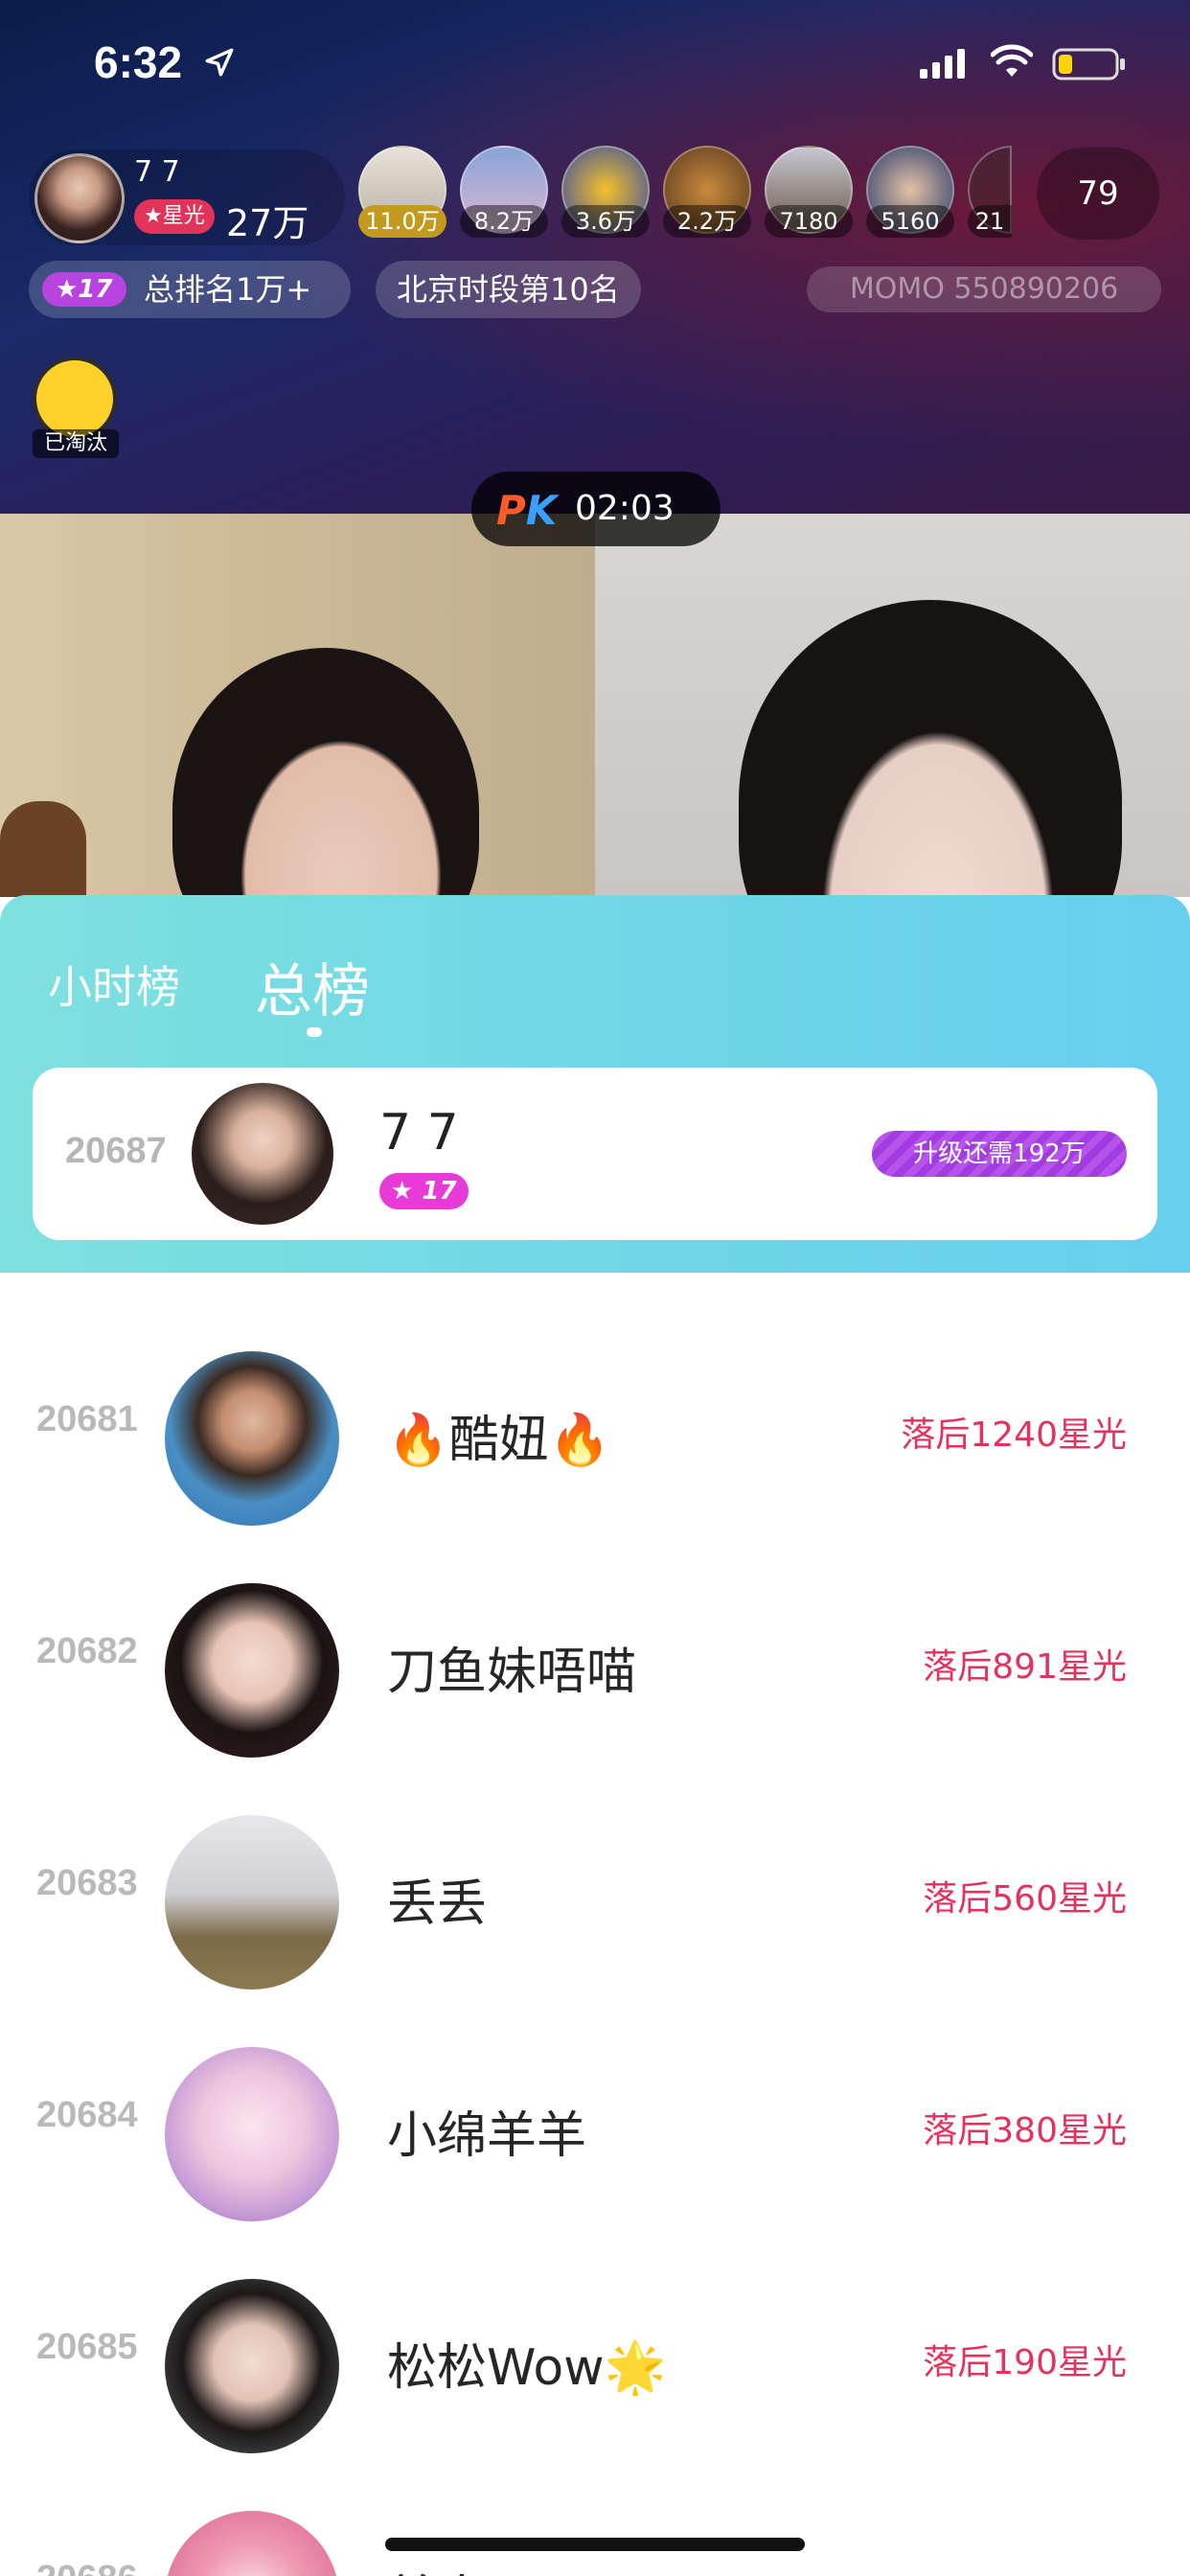 This screenshot has height=2576, width=1190. I want to click on total-rank-text: 总排名1万+, so click(228, 289).